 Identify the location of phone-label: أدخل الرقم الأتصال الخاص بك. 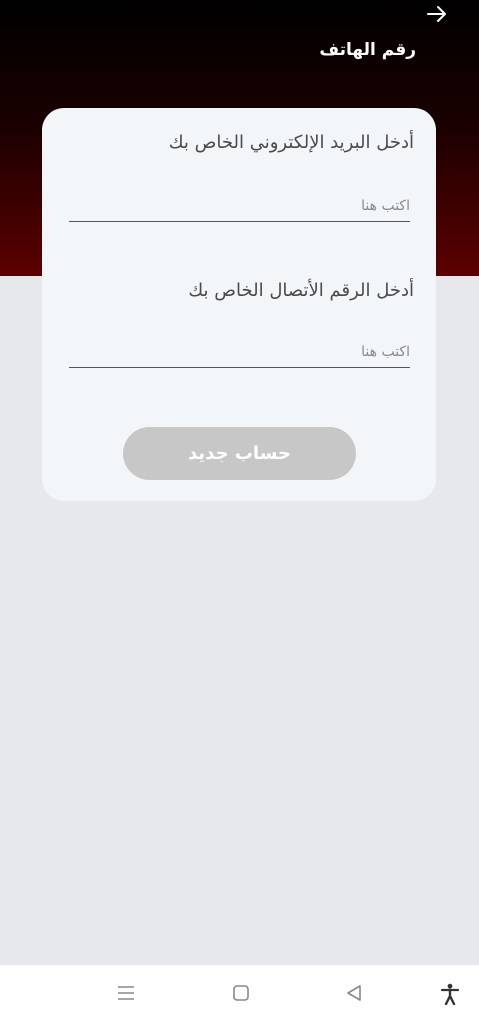
(301, 290).